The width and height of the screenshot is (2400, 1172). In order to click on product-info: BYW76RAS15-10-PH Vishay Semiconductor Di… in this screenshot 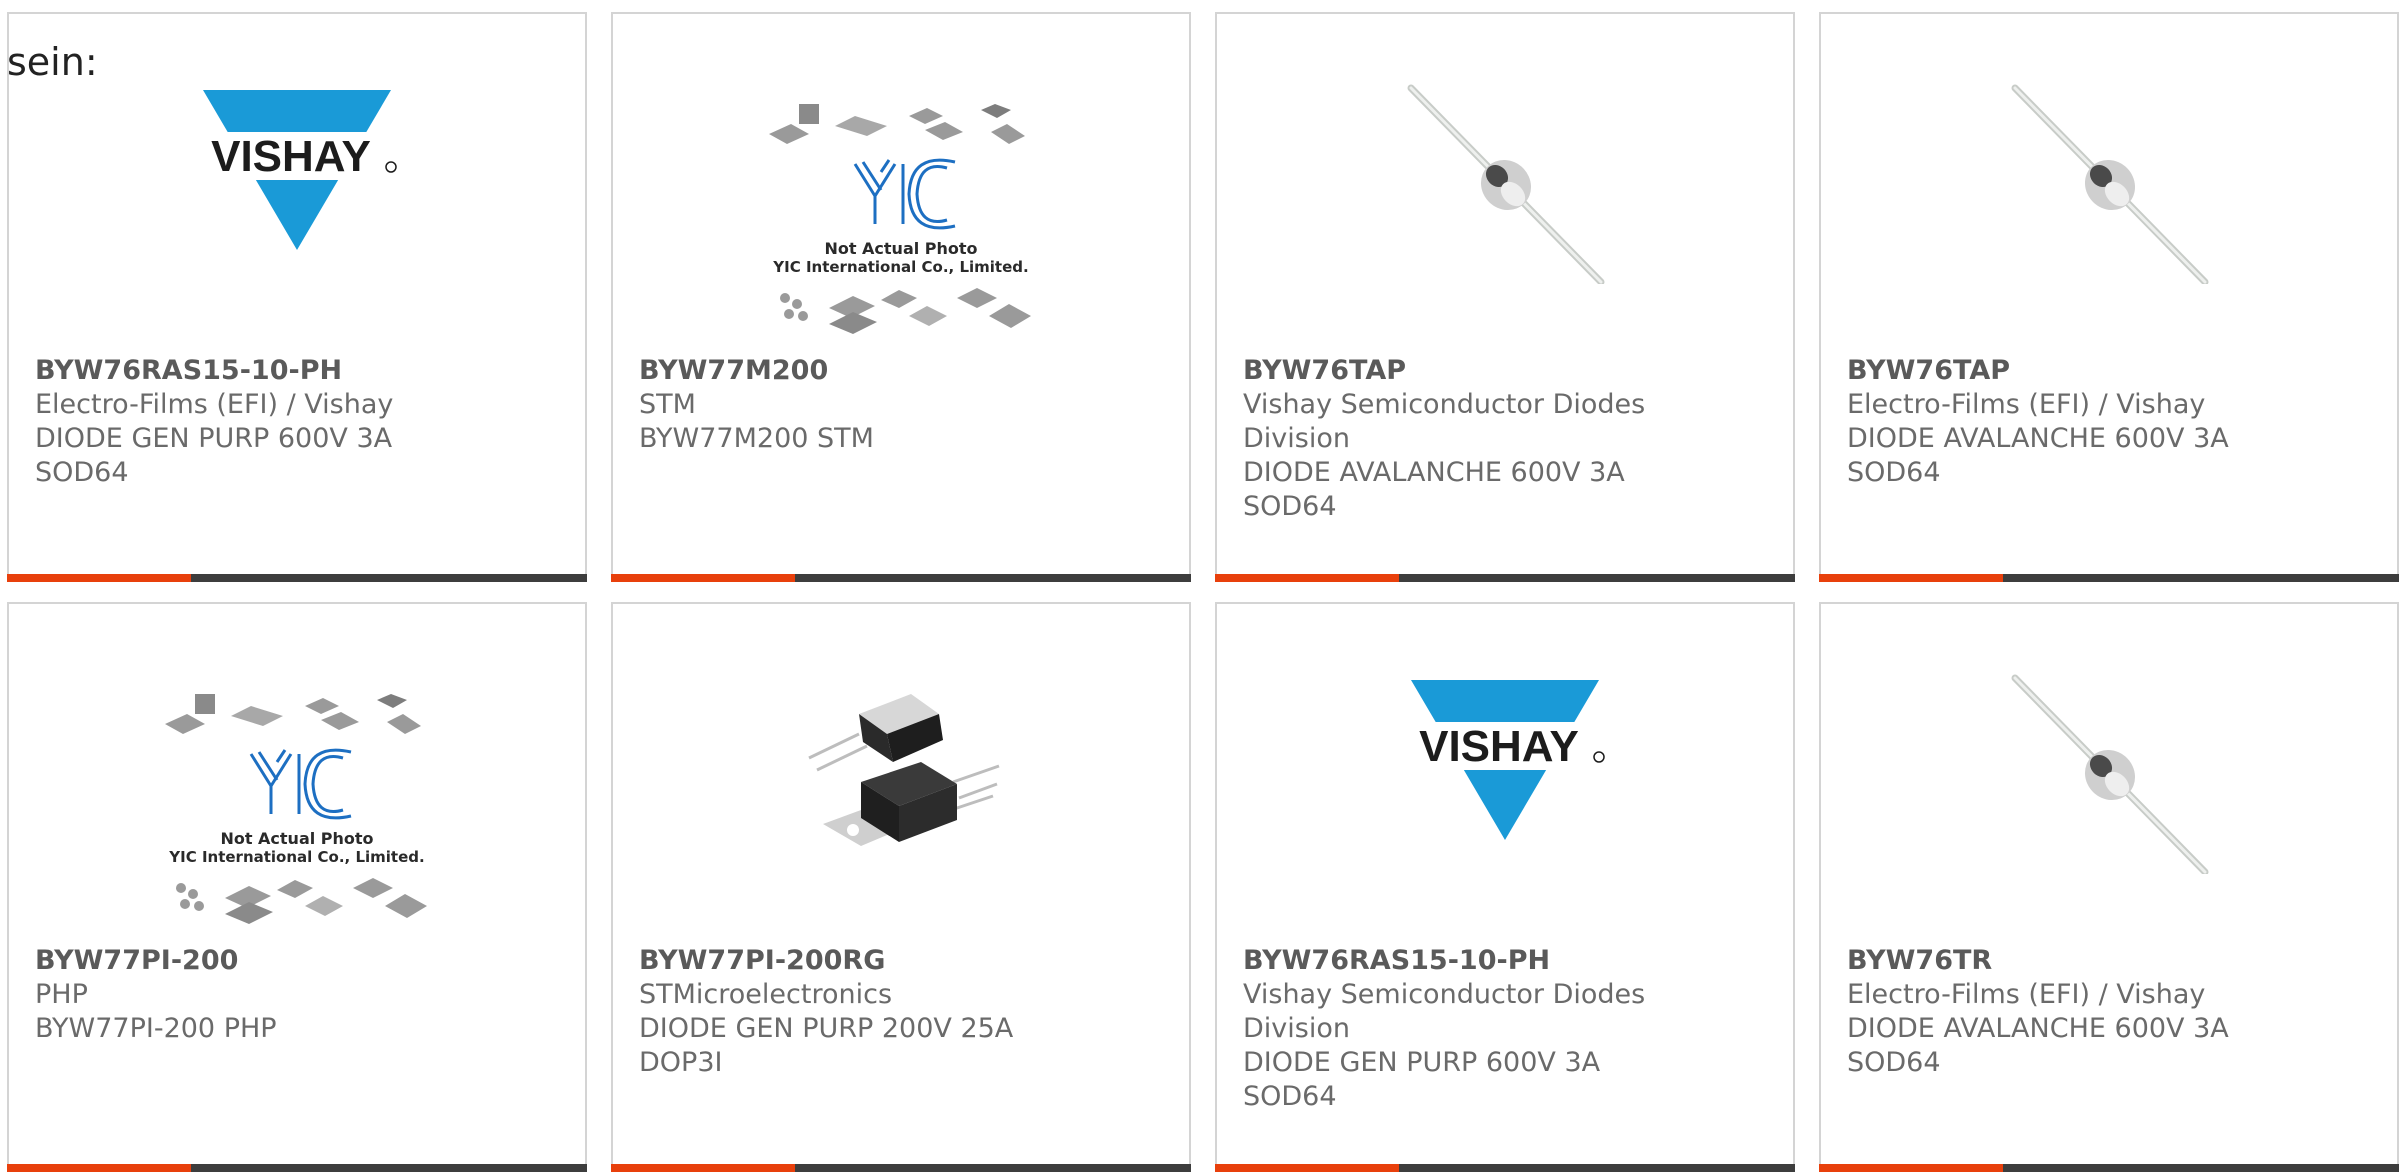, I will do `click(1505, 1029)`.